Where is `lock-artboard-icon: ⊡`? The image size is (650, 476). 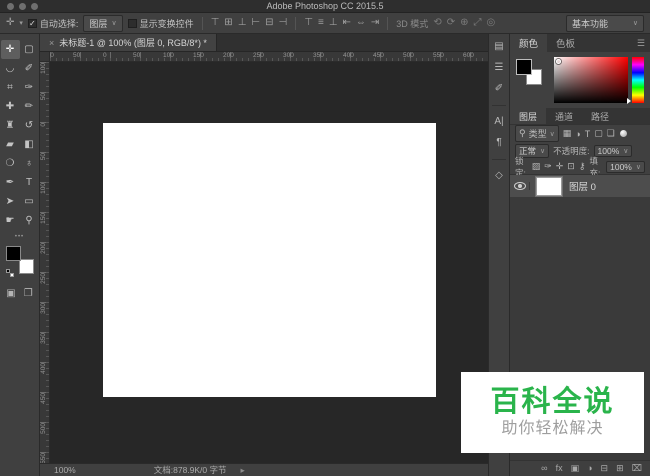 lock-artboard-icon: ⊡ is located at coordinates (571, 166).